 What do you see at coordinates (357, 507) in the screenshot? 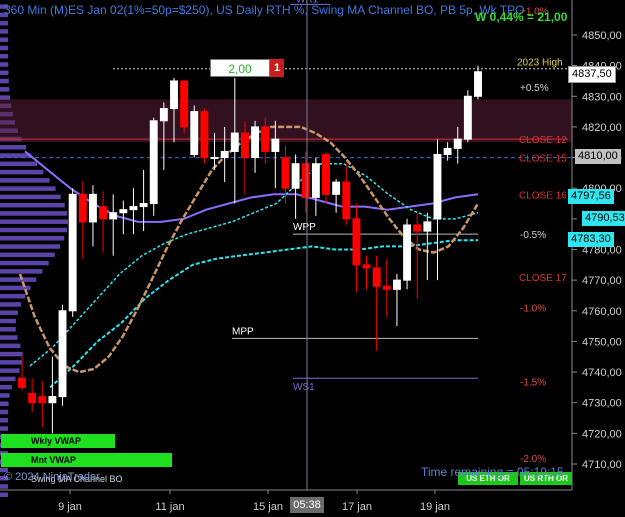
I see `time-tick-label: 17 jan` at bounding box center [357, 507].